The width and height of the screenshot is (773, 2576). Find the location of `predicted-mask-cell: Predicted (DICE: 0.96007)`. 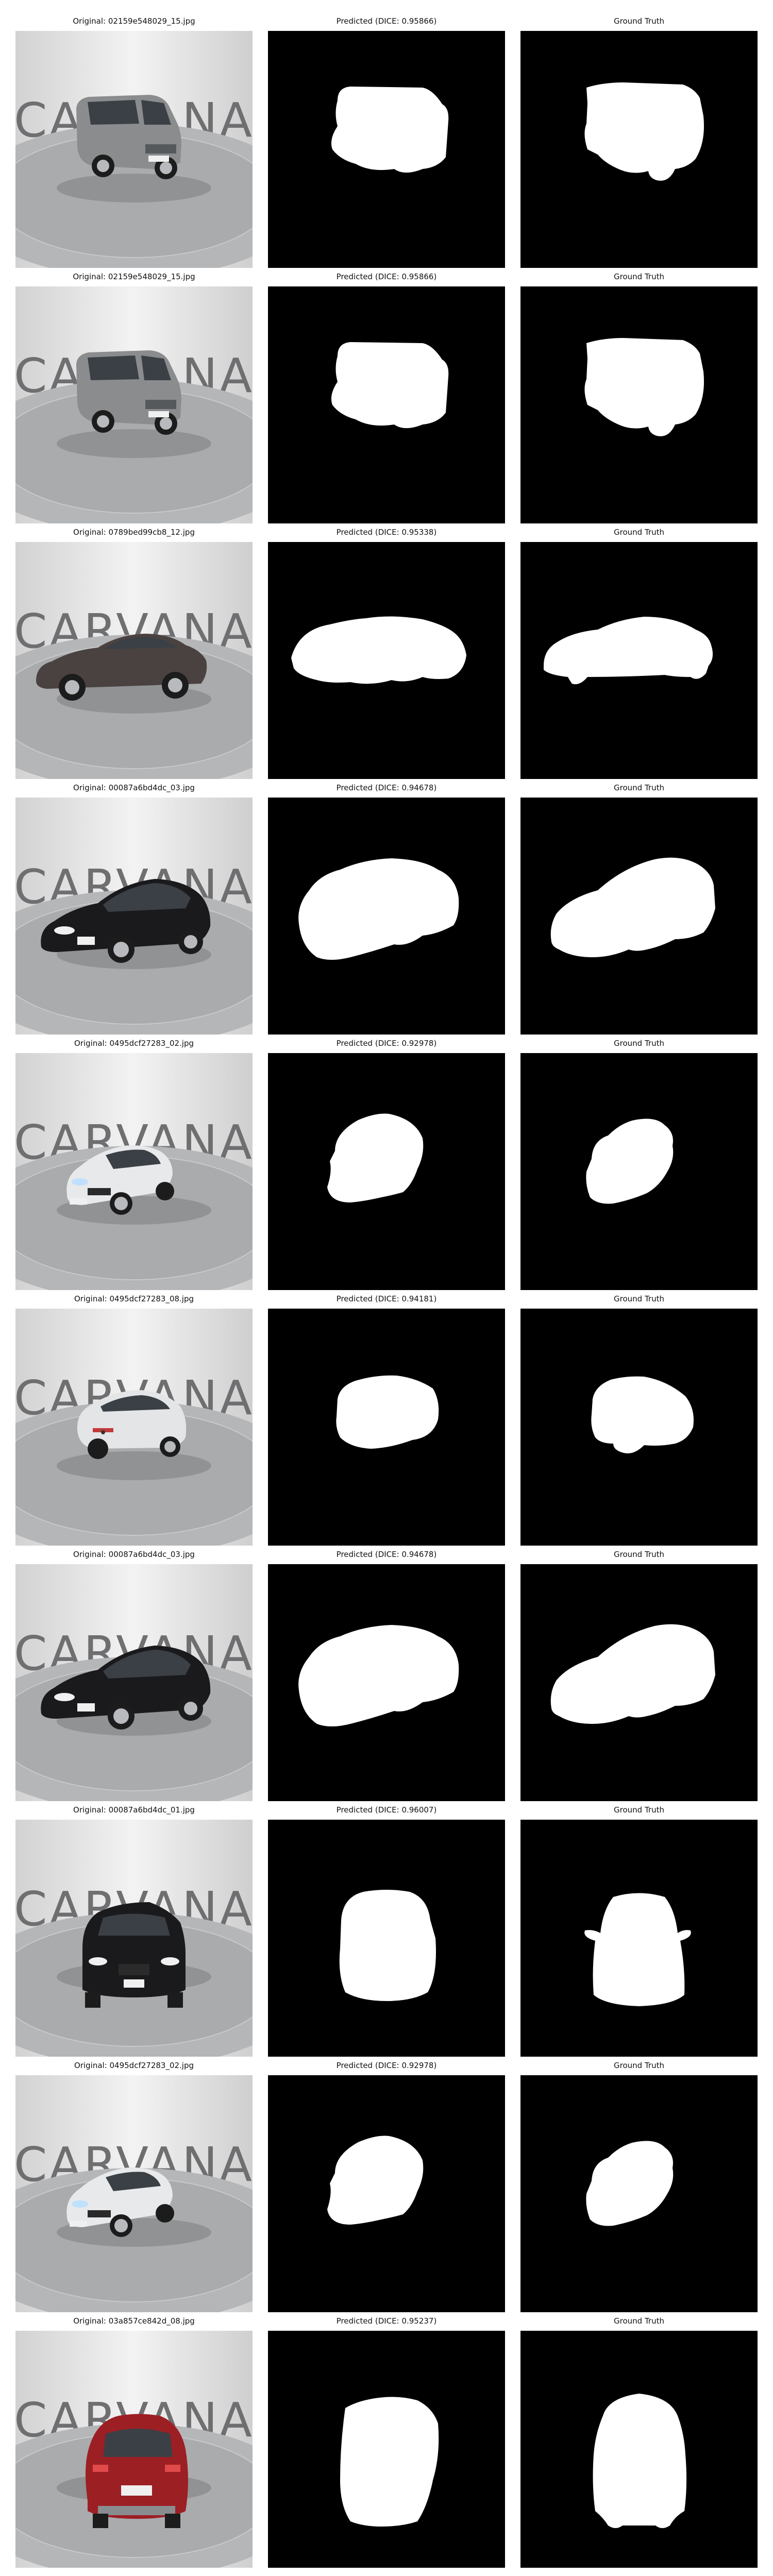

predicted-mask-cell: Predicted (DICE: 0.96007) is located at coordinates (386, 1928).